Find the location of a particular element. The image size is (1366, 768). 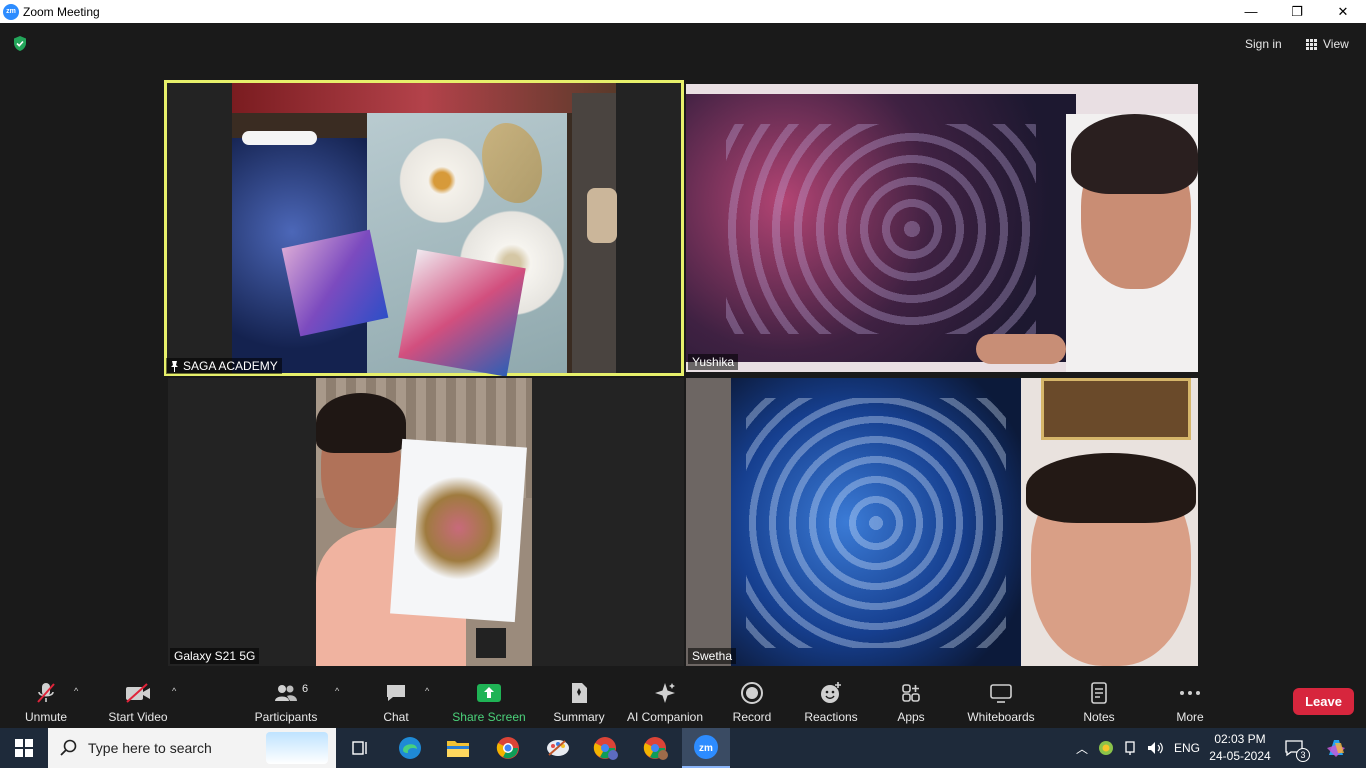

start-video-button: Start Video is located at coordinates (138, 700).